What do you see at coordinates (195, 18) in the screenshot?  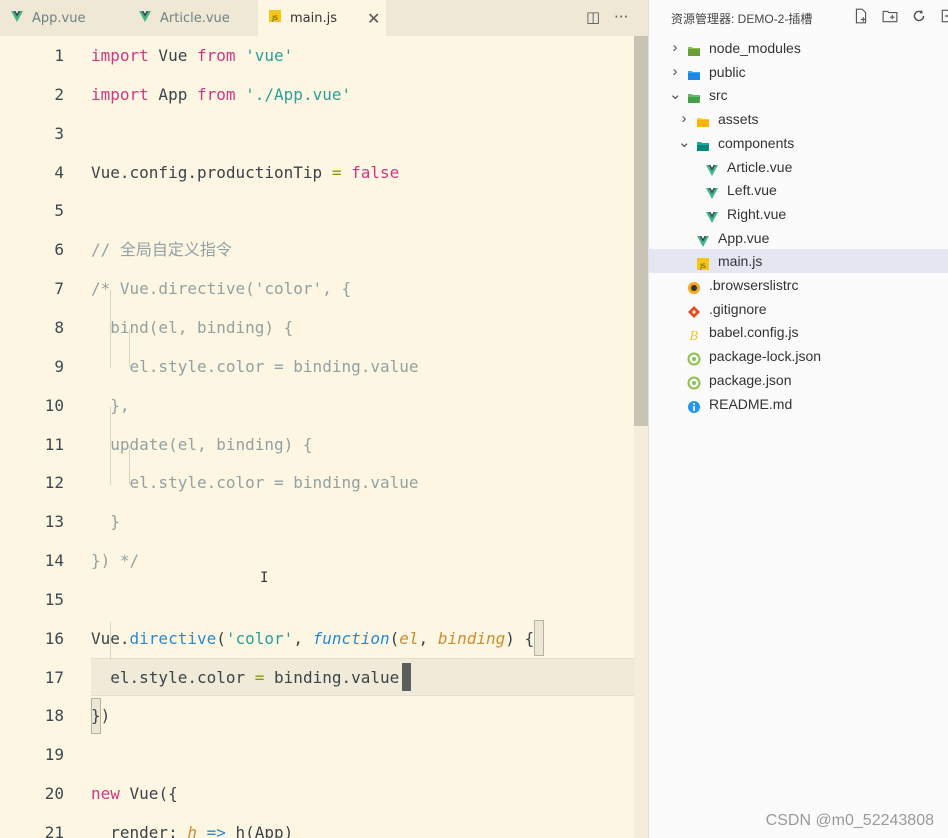 I see `tab-label: Article.vue` at bounding box center [195, 18].